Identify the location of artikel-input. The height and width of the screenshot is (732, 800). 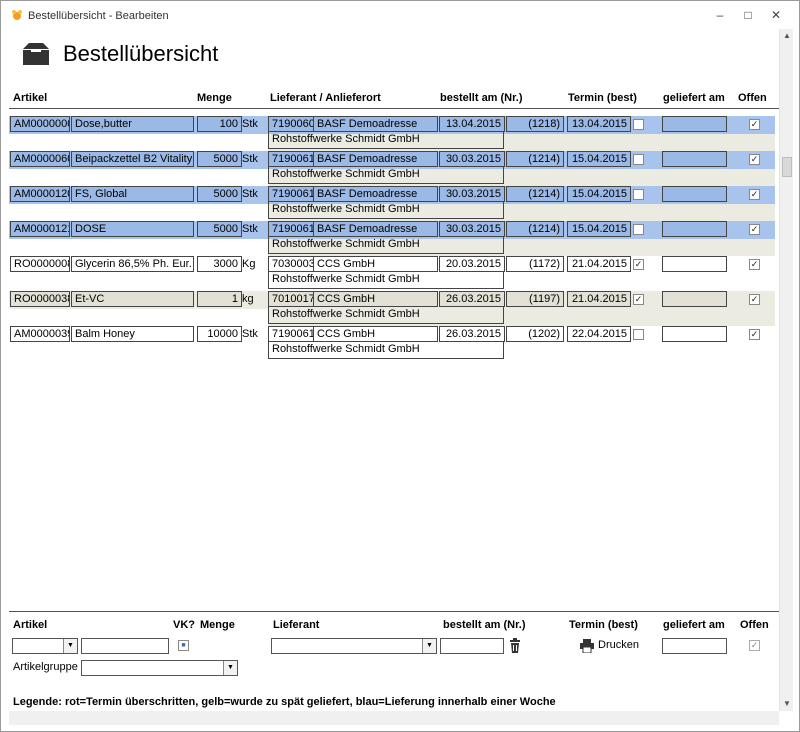
(125, 646).